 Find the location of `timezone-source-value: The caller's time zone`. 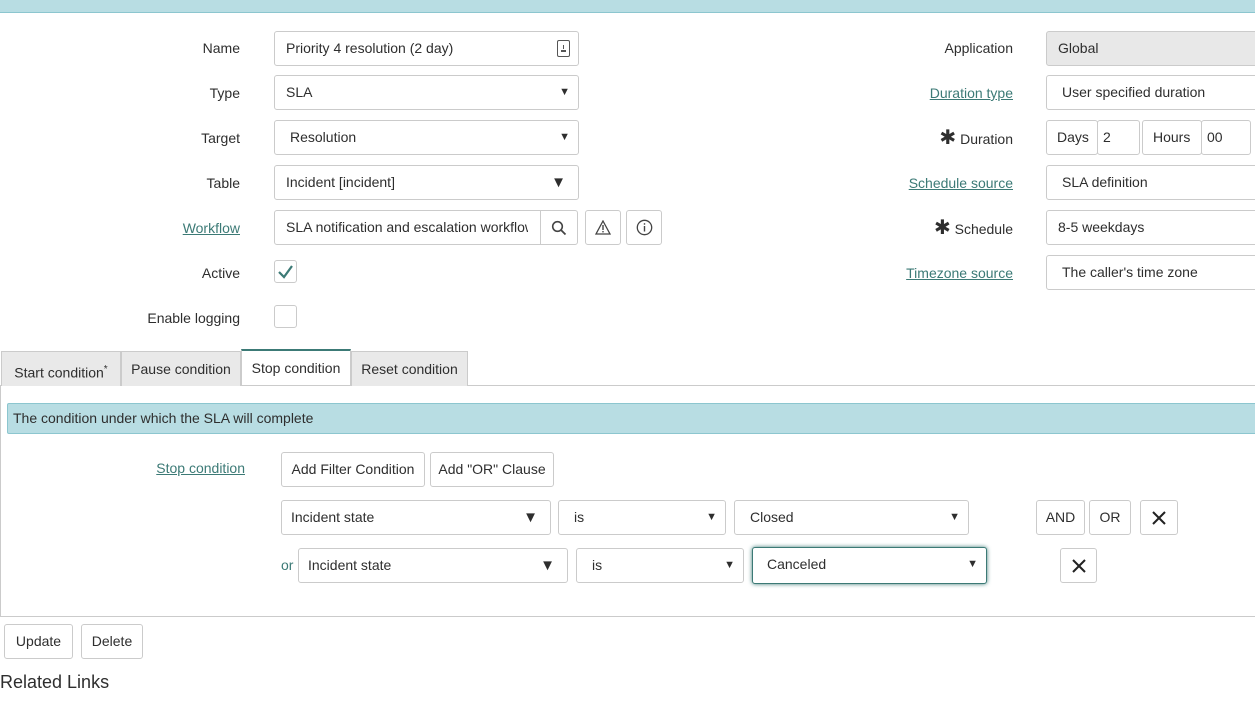

timezone-source-value: The caller's time zone is located at coordinates (1130, 272).